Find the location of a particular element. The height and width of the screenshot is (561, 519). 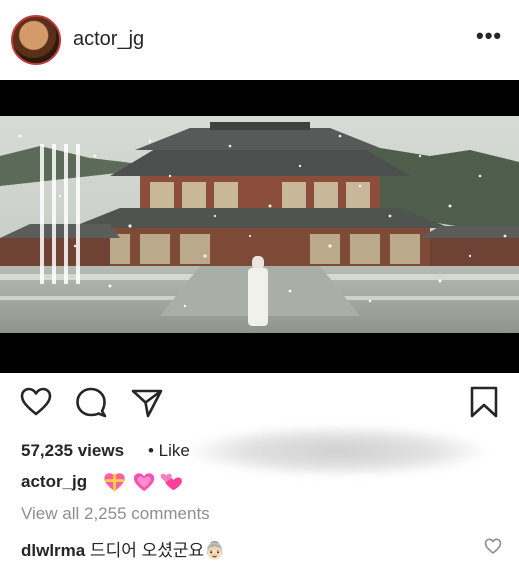

heart-outline-icon is located at coordinates (36, 402).